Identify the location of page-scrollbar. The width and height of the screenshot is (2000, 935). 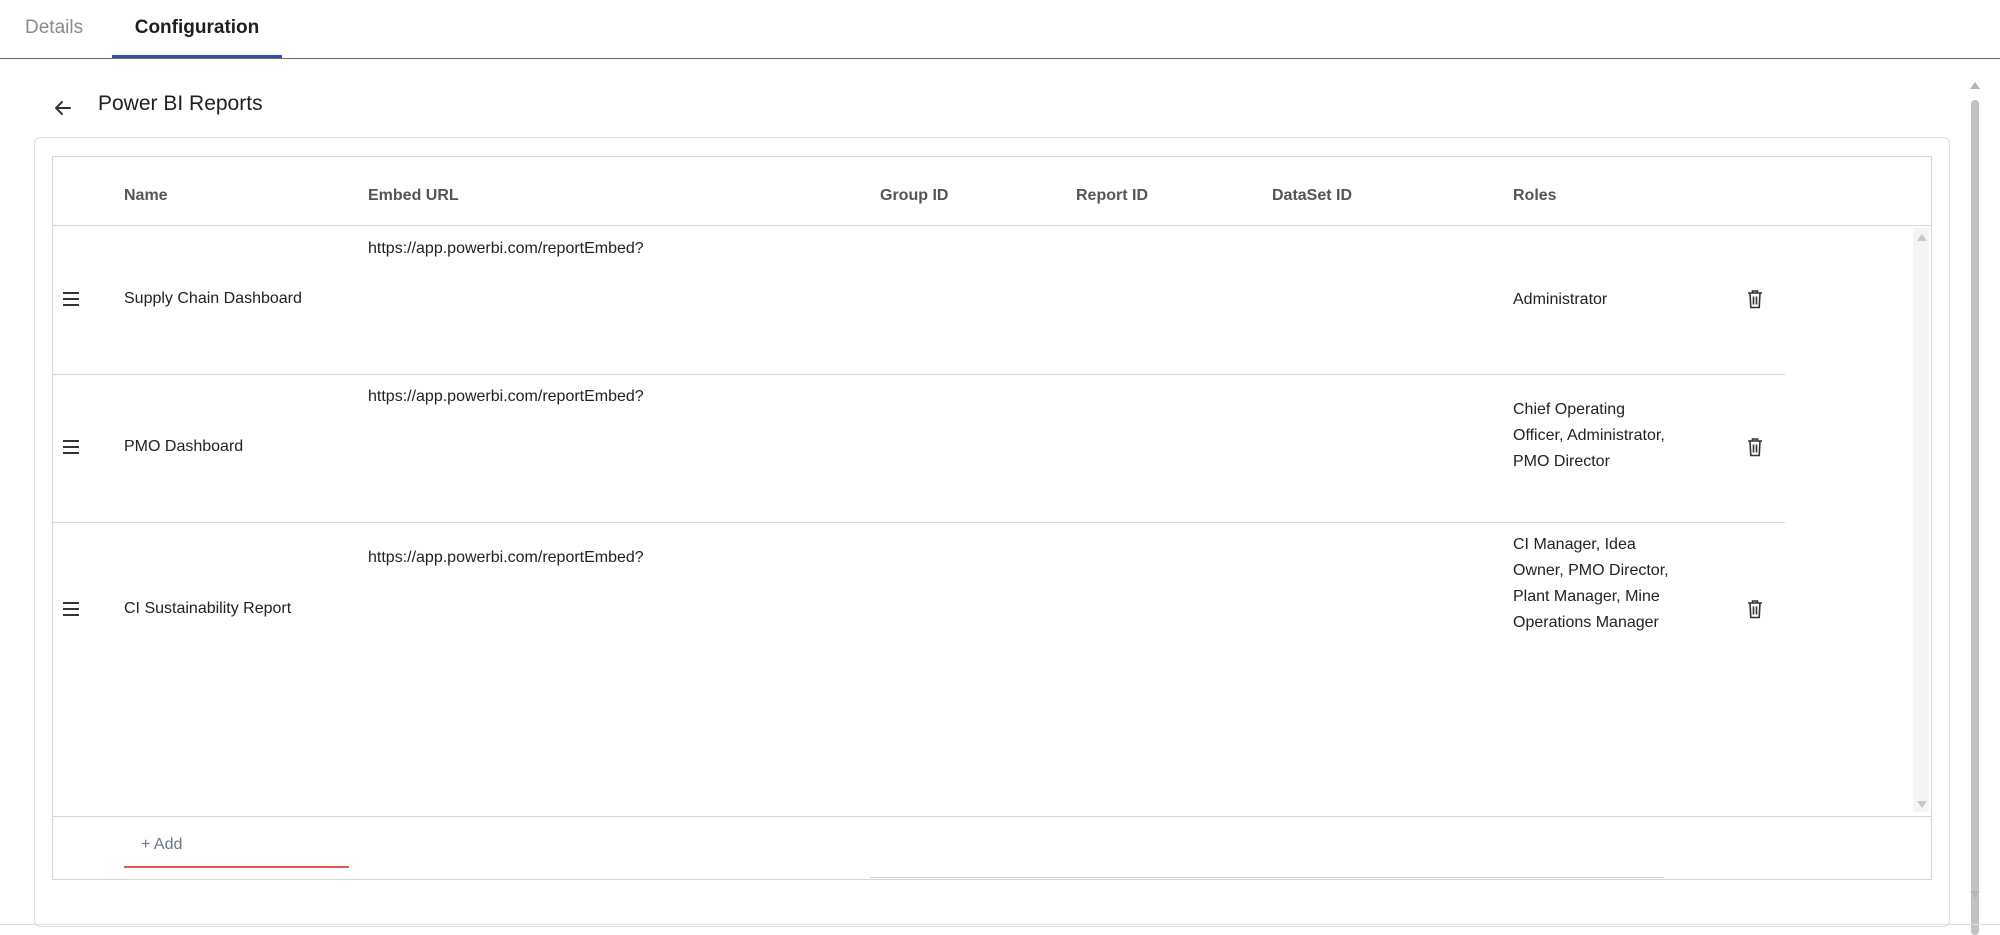
(1975, 506).